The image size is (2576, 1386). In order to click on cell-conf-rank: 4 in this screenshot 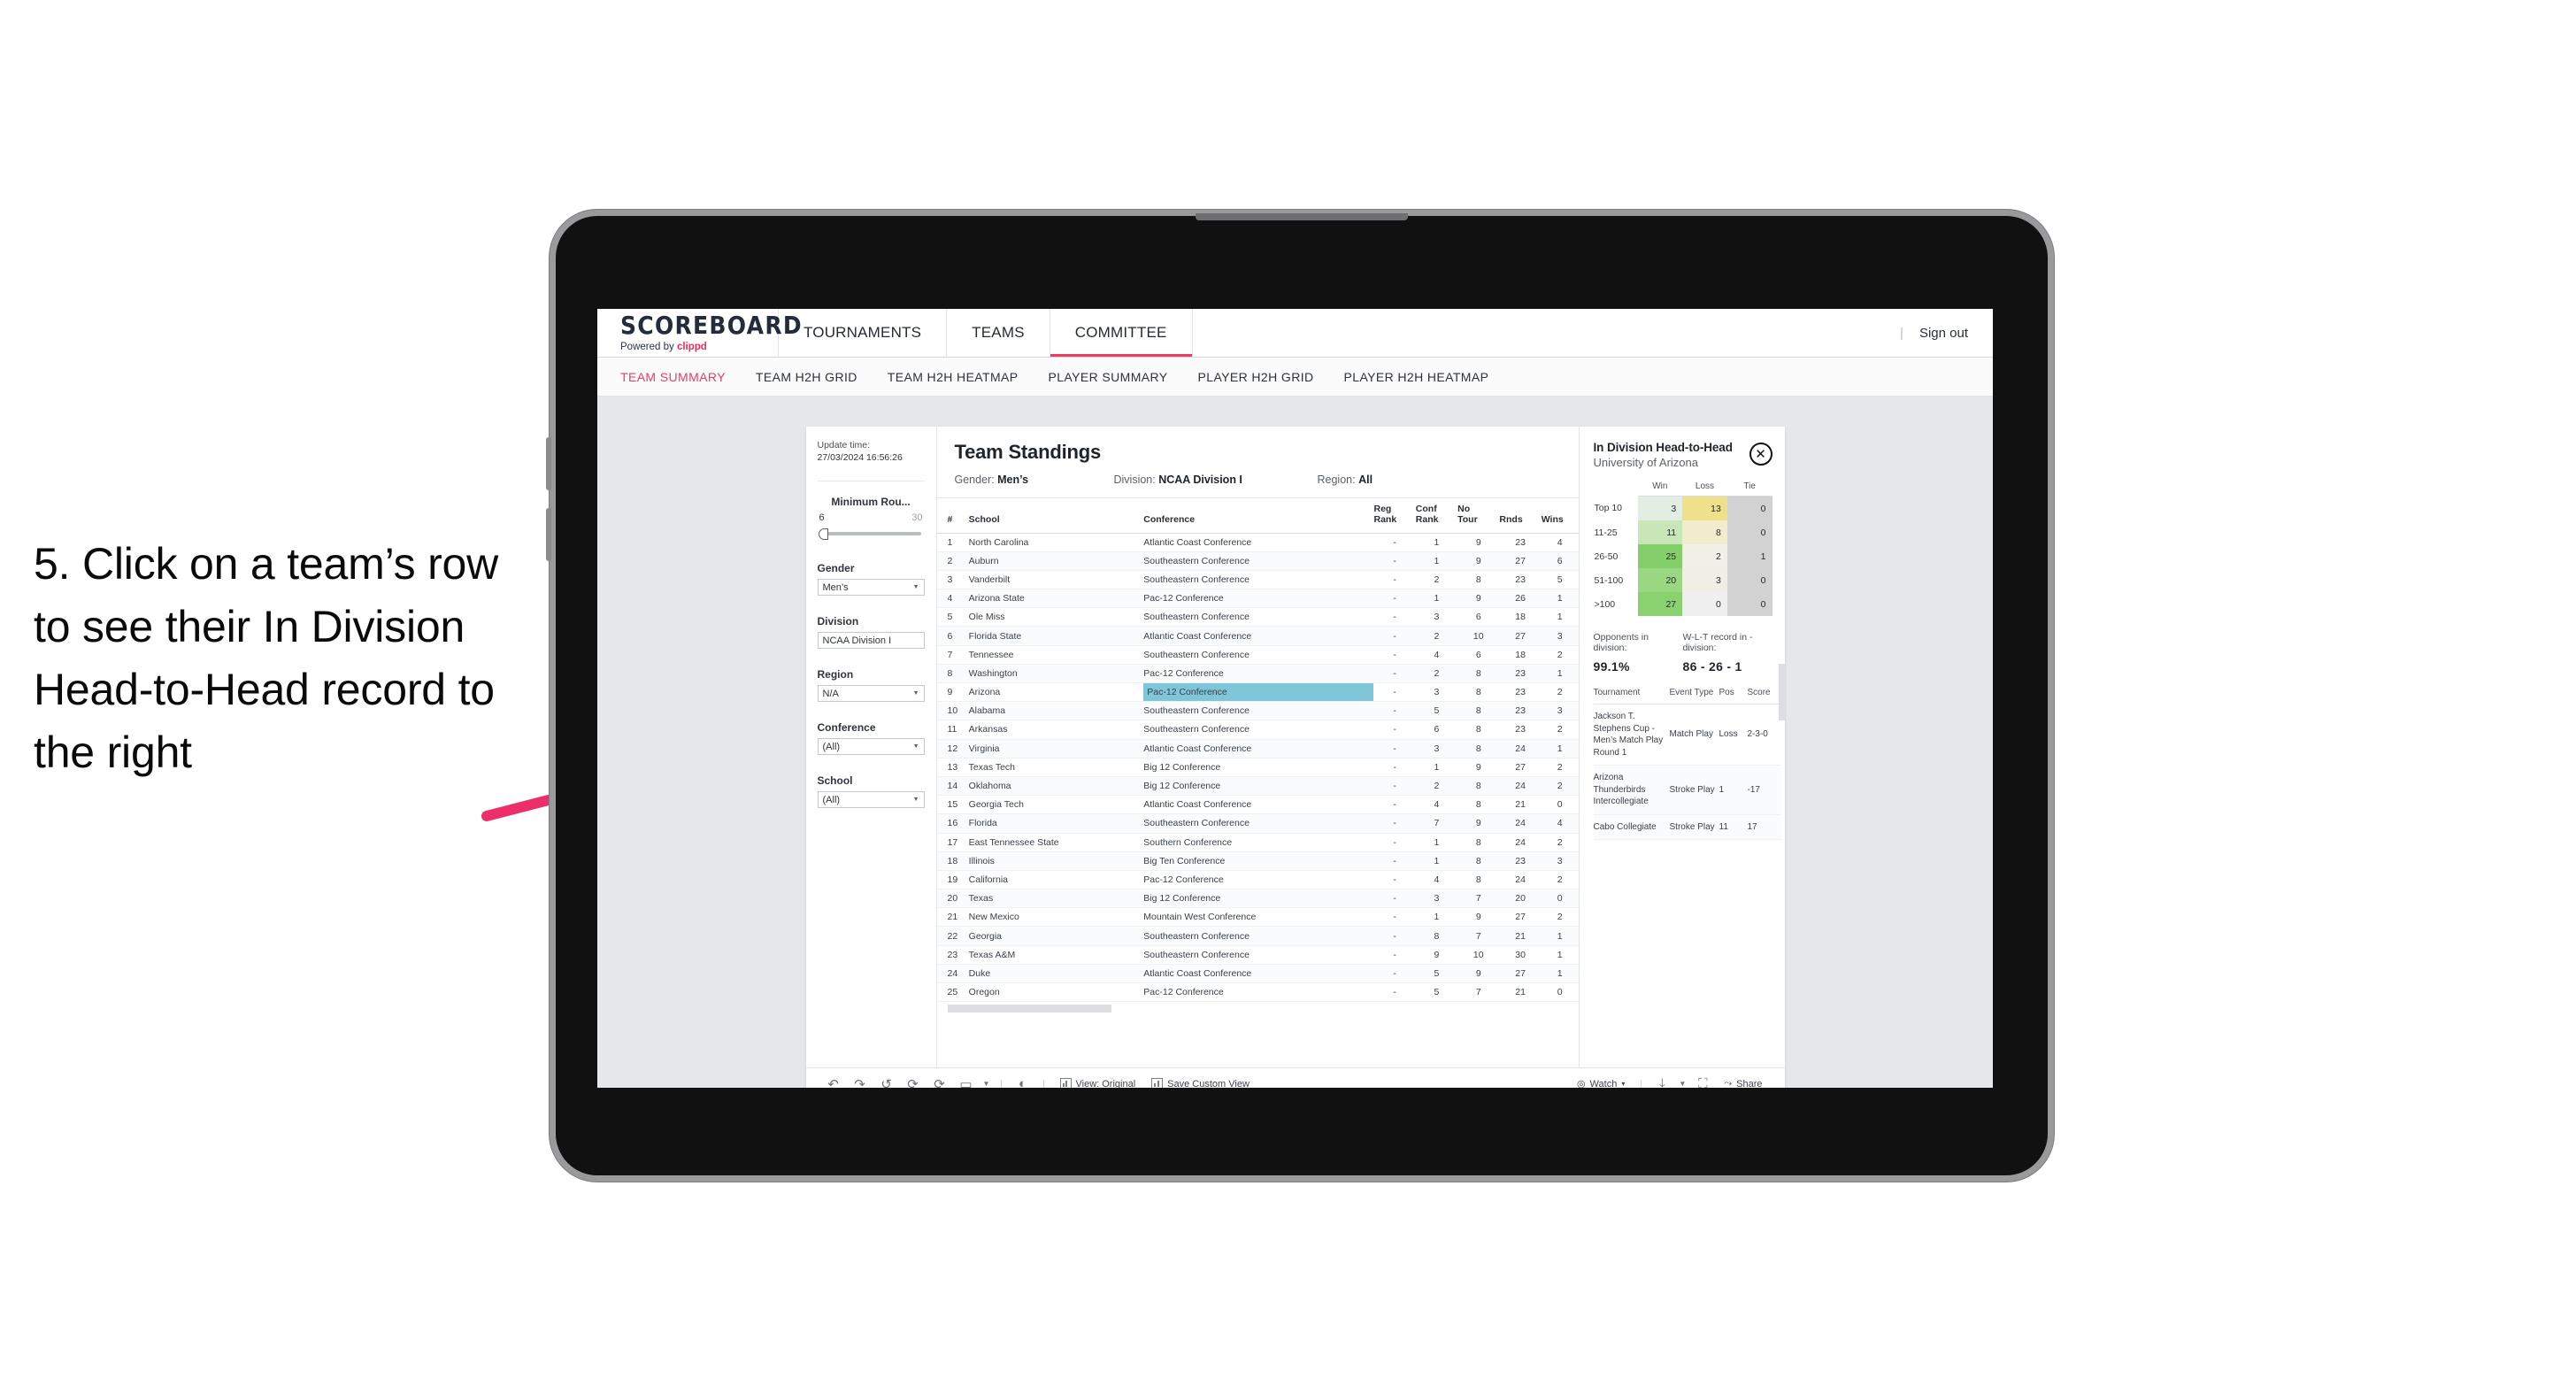, I will do `click(1436, 880)`.